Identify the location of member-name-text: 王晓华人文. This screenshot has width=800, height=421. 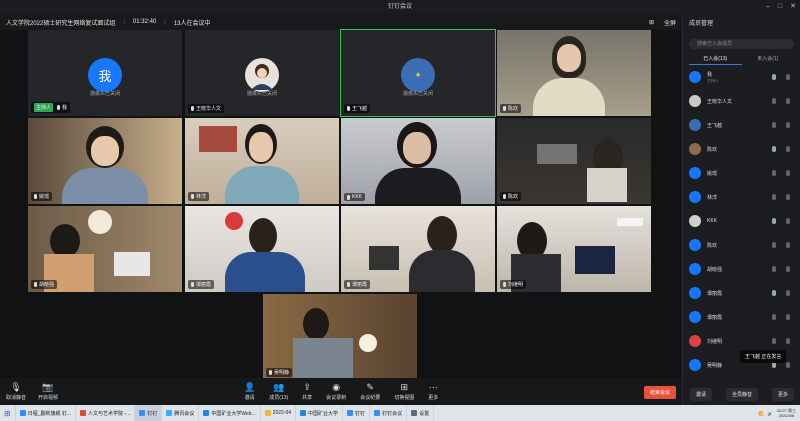
(720, 101).